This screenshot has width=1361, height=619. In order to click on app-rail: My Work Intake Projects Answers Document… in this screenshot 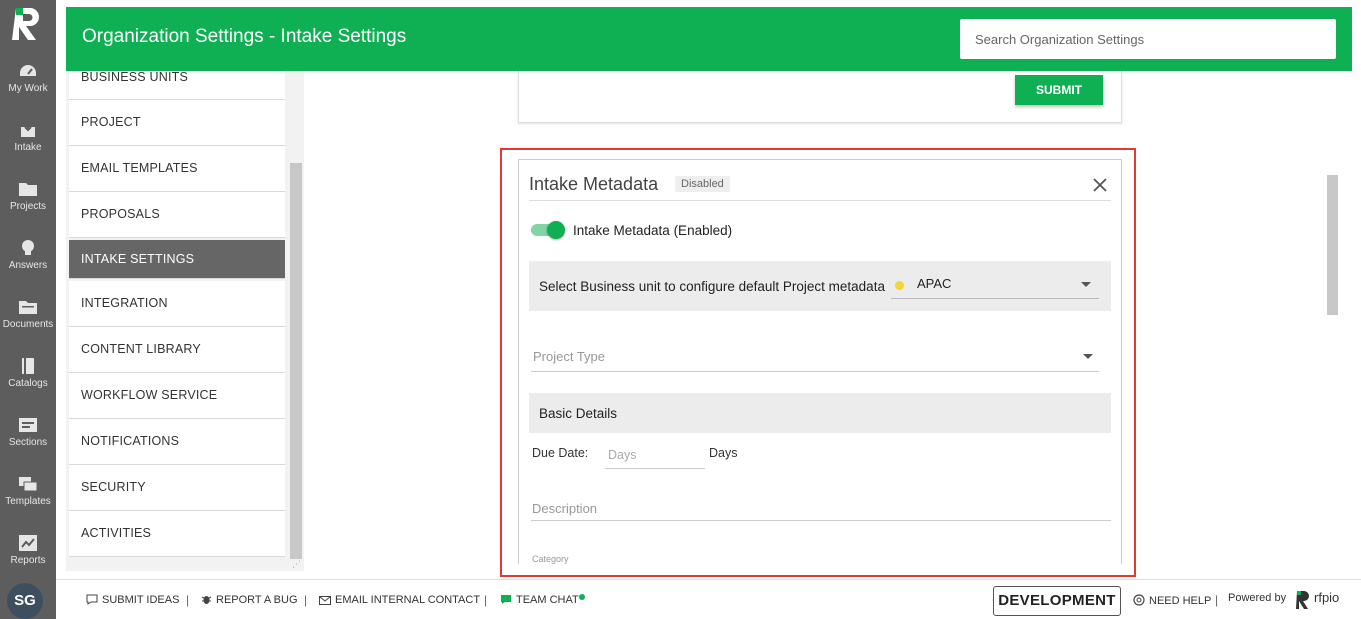, I will do `click(28, 309)`.